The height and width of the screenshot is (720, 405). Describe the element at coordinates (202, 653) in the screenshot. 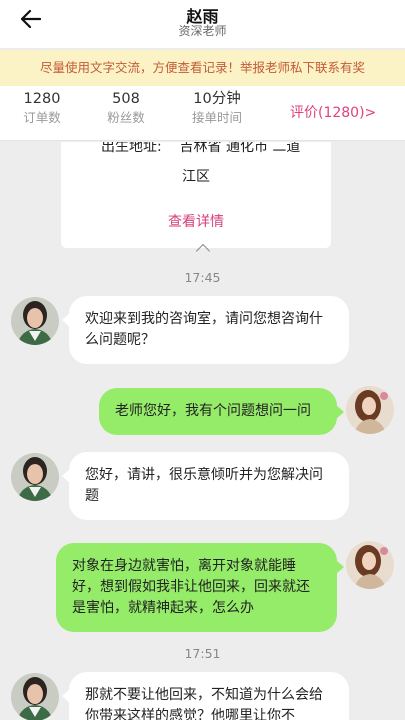

I see `timestamp: 17:51` at that location.